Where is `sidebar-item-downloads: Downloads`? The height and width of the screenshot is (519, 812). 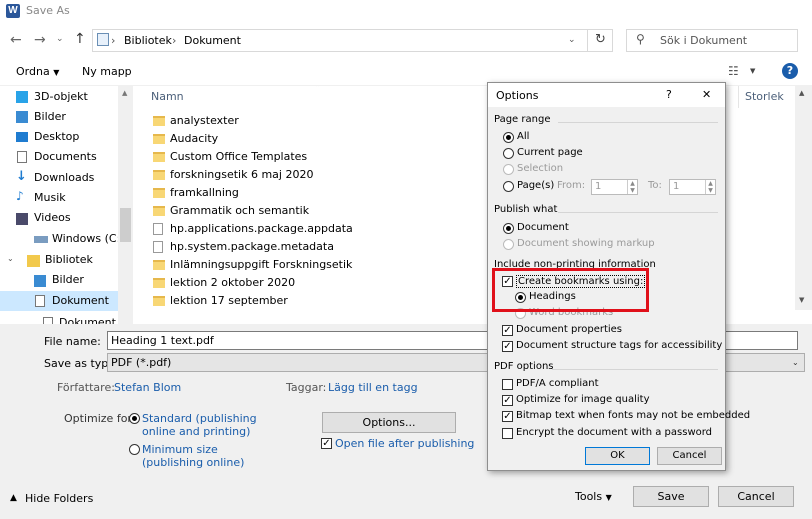 sidebar-item-downloads: Downloads is located at coordinates (64, 178).